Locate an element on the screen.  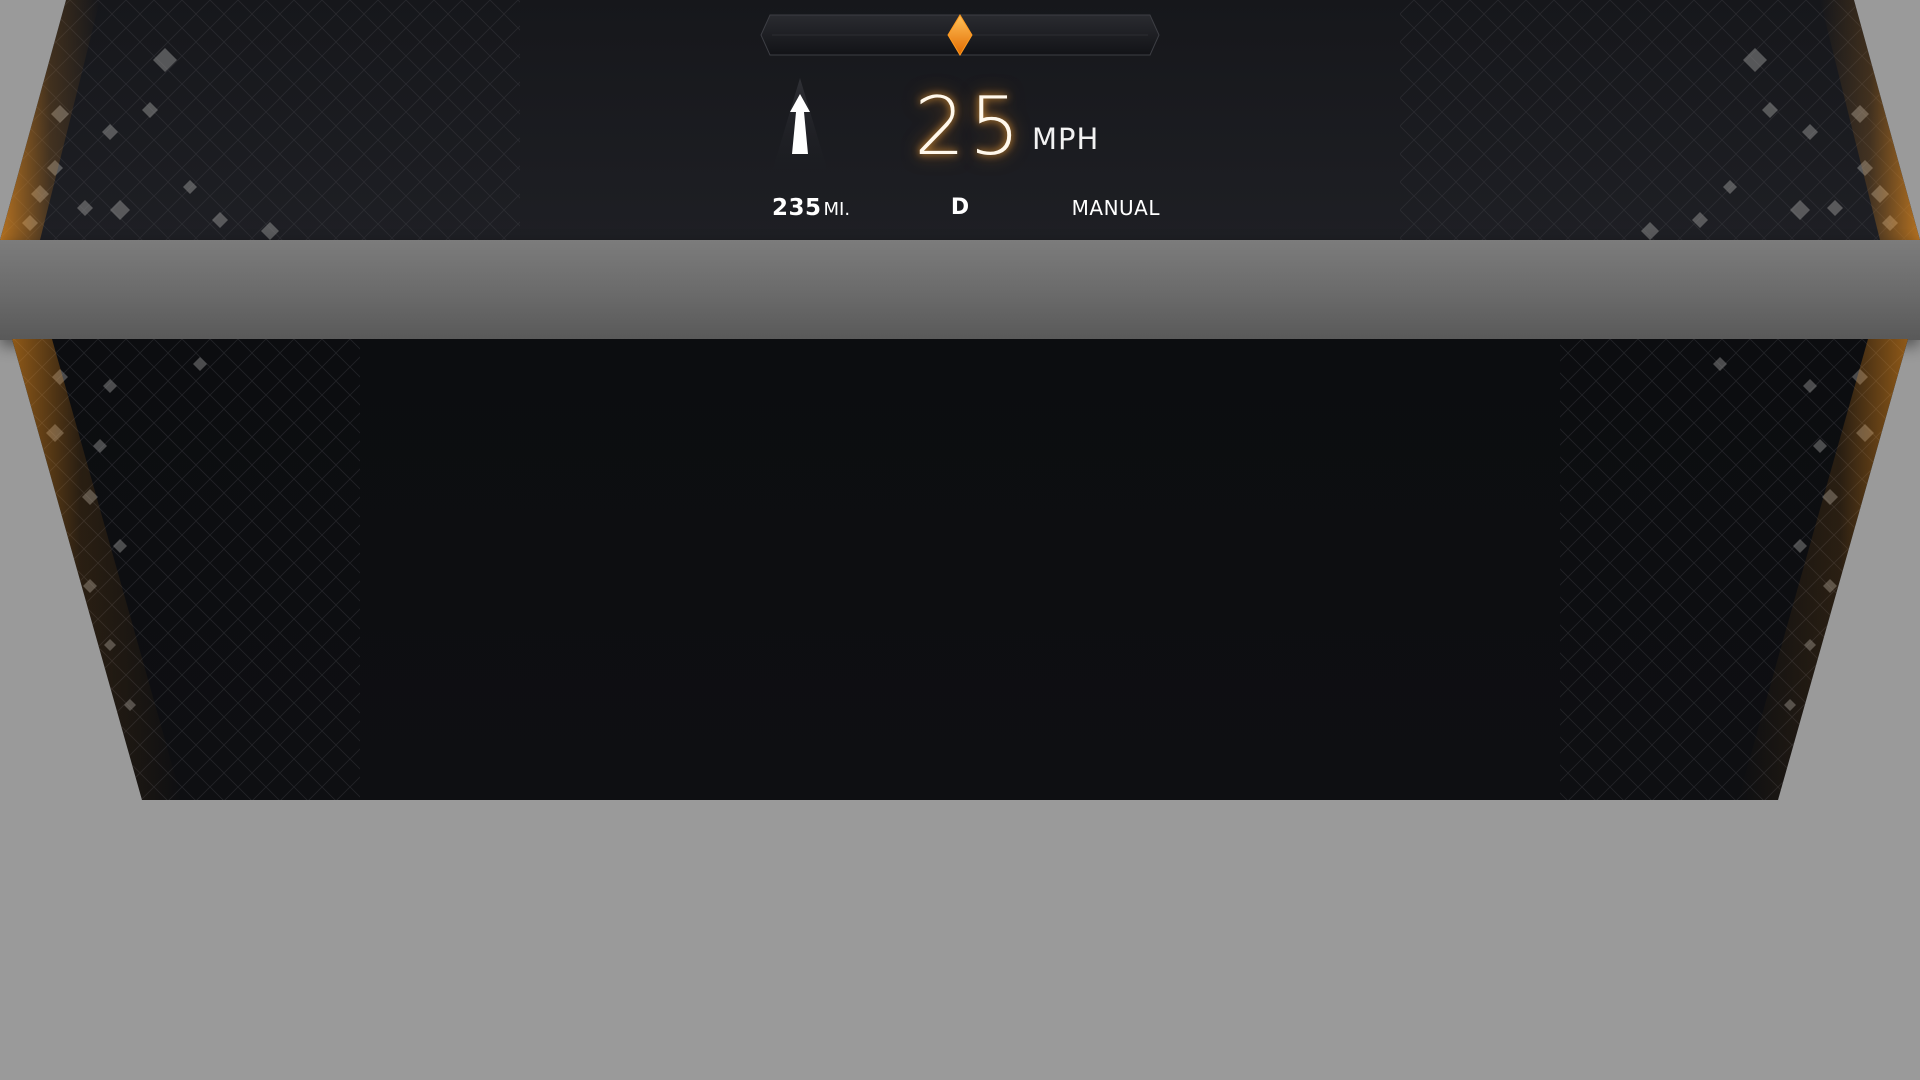
heading-indicator-track is located at coordinates (960, 35).